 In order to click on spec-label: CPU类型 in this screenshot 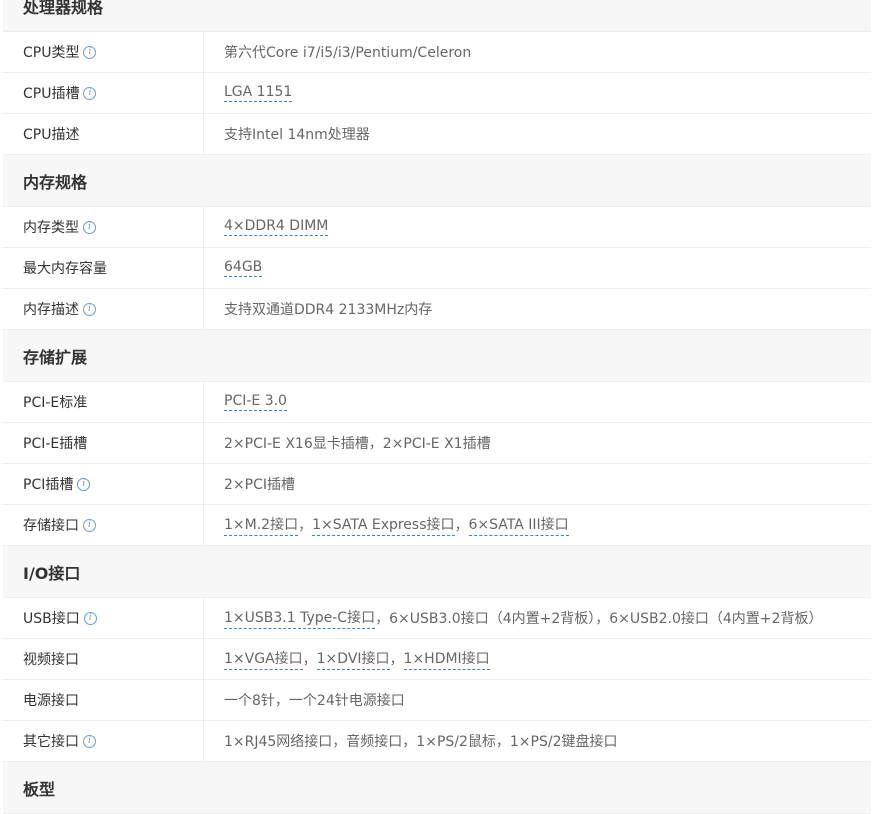, I will do `click(51, 53)`.